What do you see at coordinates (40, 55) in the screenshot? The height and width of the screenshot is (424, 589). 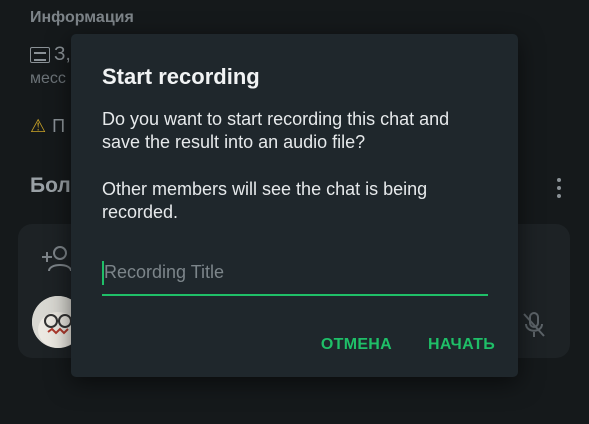 I see `newspaper-icon` at bounding box center [40, 55].